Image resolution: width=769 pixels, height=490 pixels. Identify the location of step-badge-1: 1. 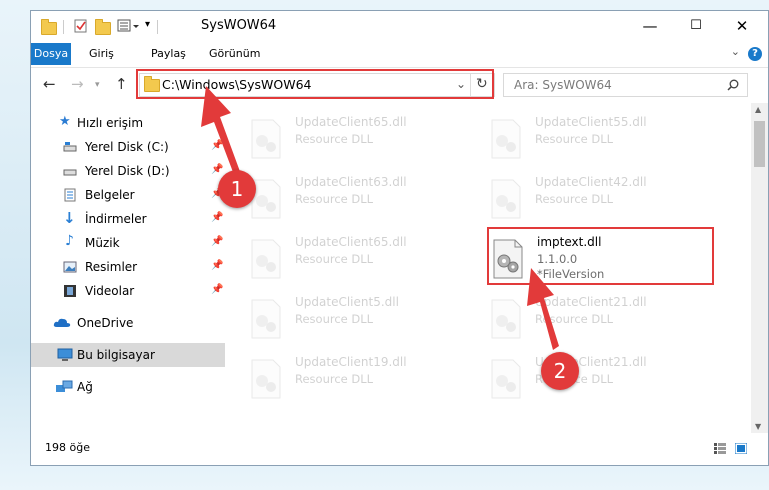
(237, 189).